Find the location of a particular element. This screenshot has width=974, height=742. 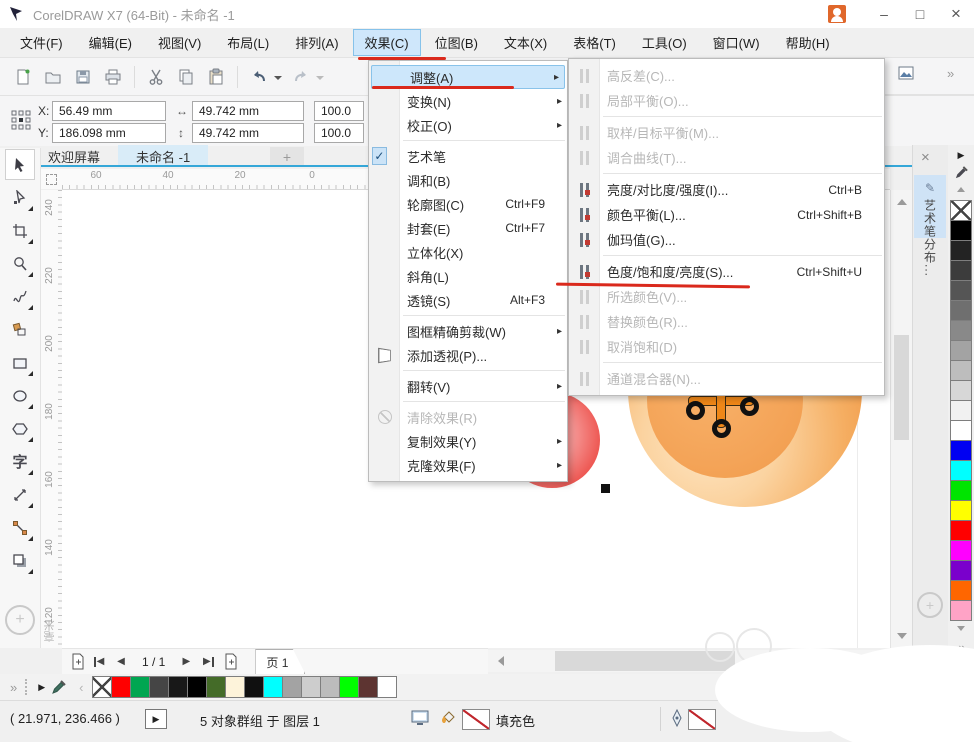

vertical-scroll-thumb is located at coordinates (901, 387).